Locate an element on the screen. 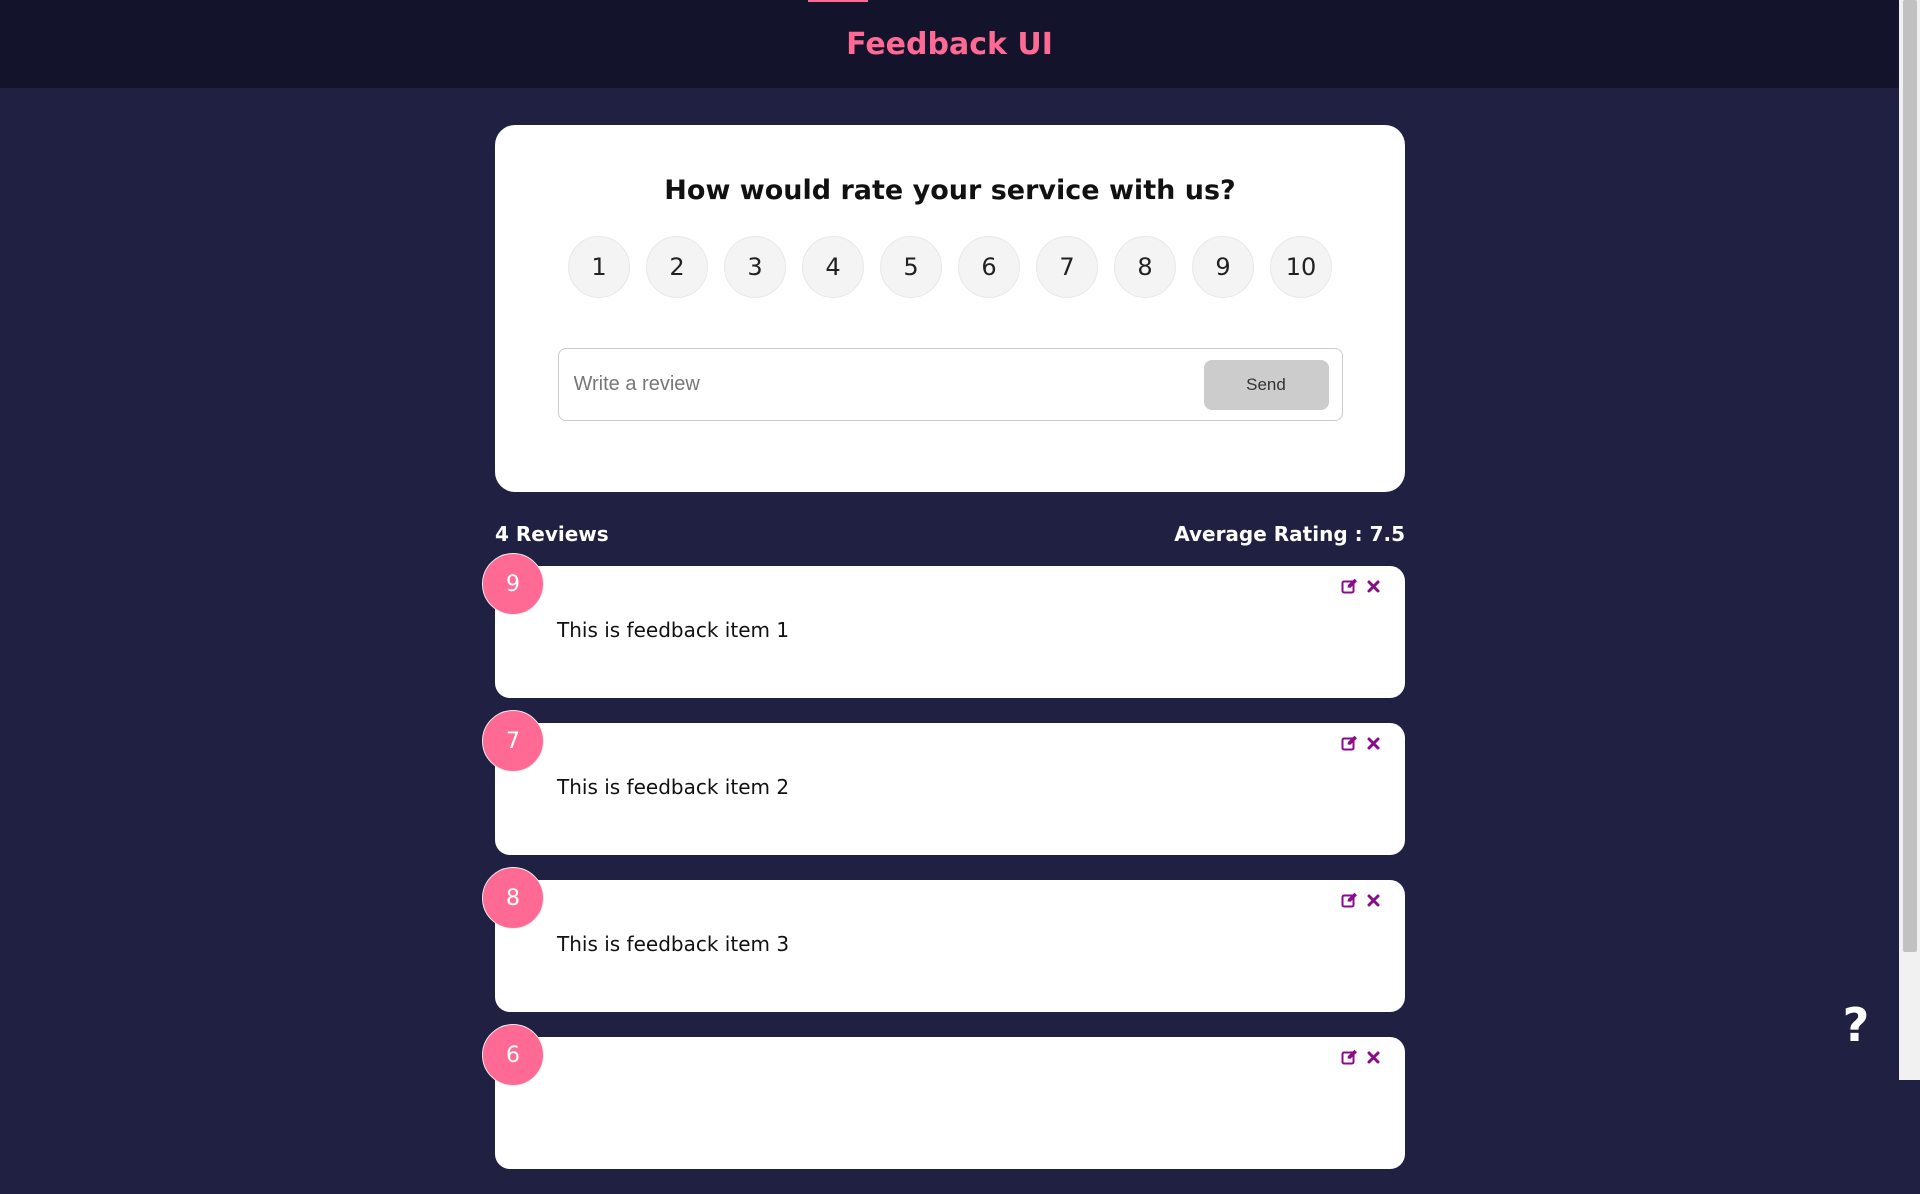  feedback-stats: 4 Reviews Average Rating : 7.5 is located at coordinates (950, 534).